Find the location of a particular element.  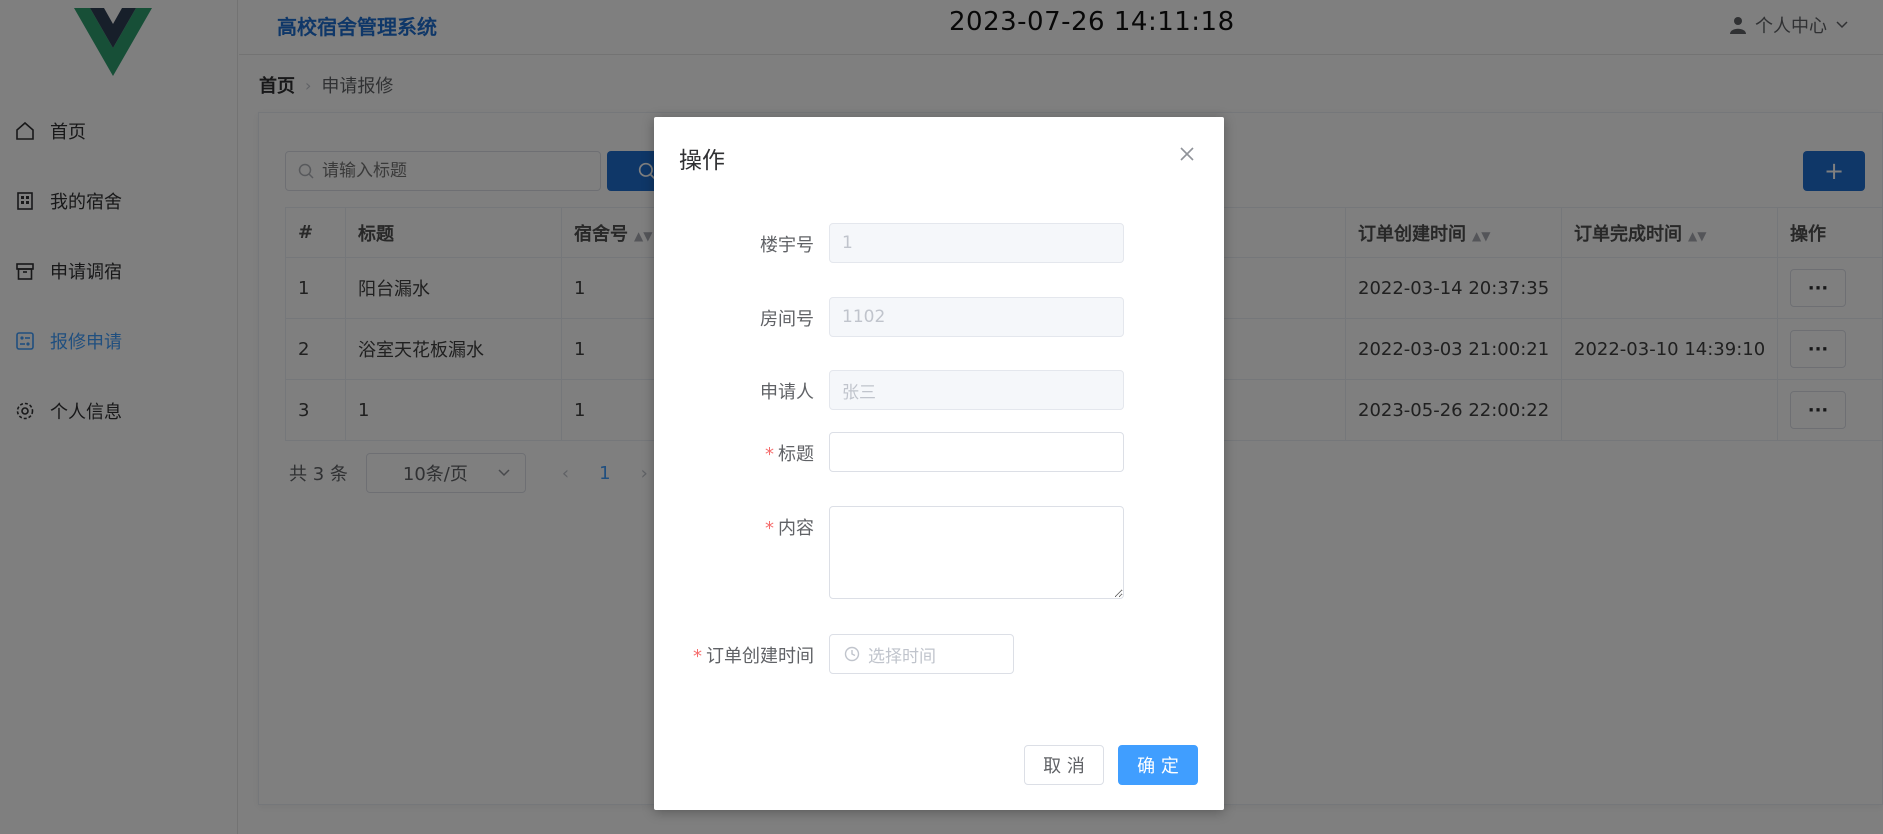

content-label: * 内容 is located at coordinates (789, 528).